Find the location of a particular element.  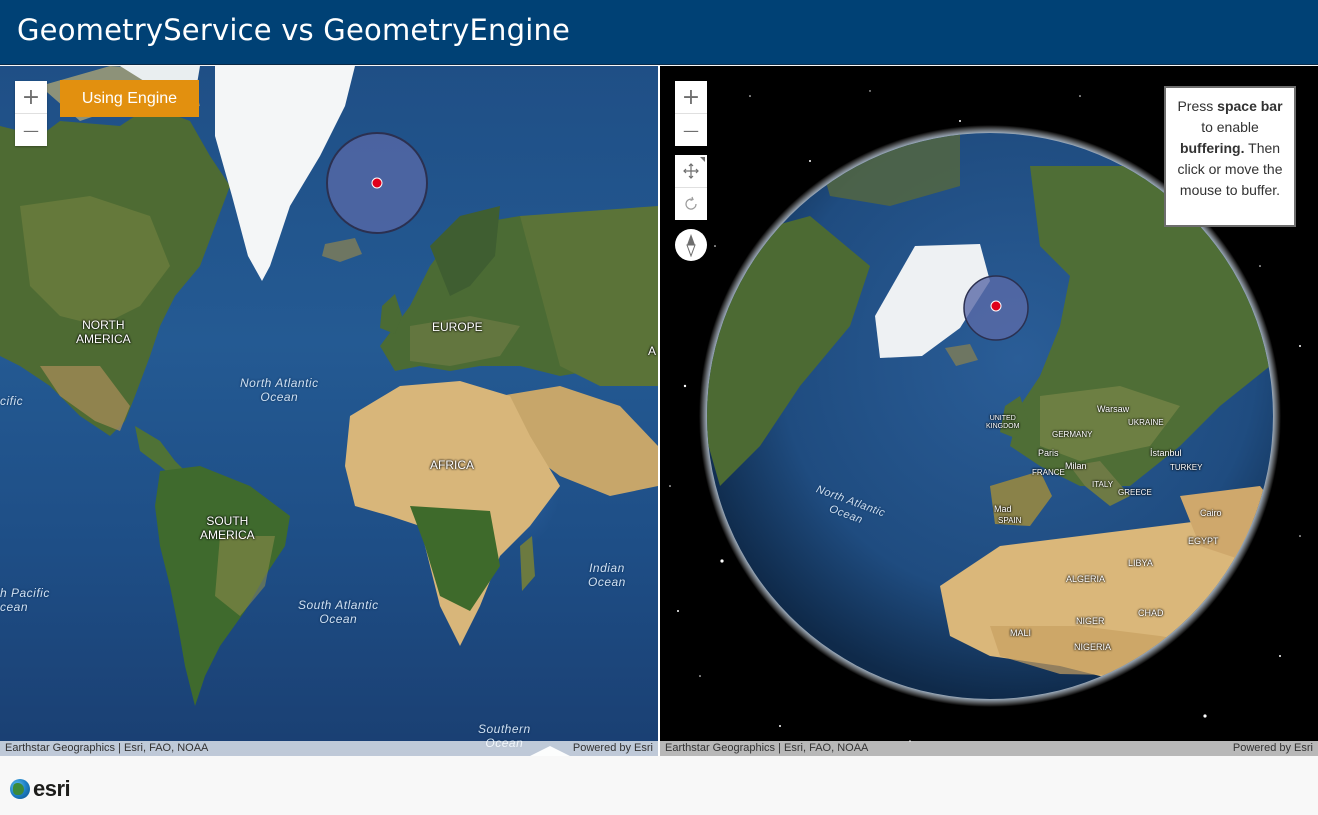

rotate-icon is located at coordinates (691, 203).